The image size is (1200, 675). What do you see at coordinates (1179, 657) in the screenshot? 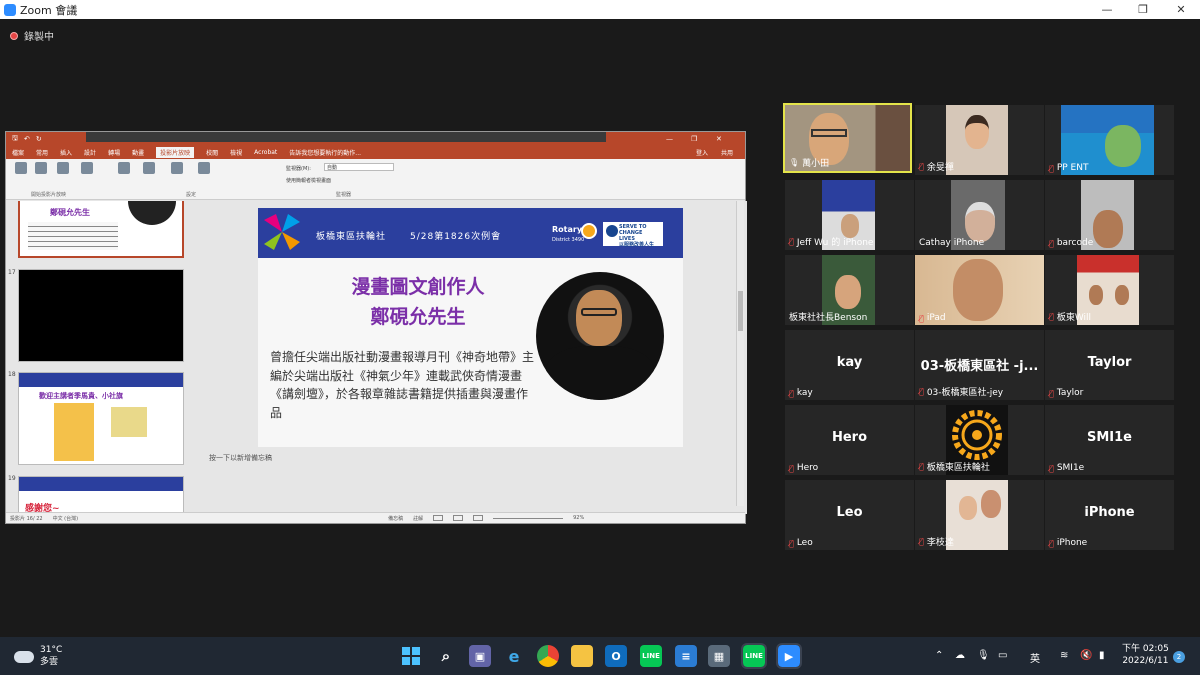
I see `notification-badge: 2` at bounding box center [1179, 657].